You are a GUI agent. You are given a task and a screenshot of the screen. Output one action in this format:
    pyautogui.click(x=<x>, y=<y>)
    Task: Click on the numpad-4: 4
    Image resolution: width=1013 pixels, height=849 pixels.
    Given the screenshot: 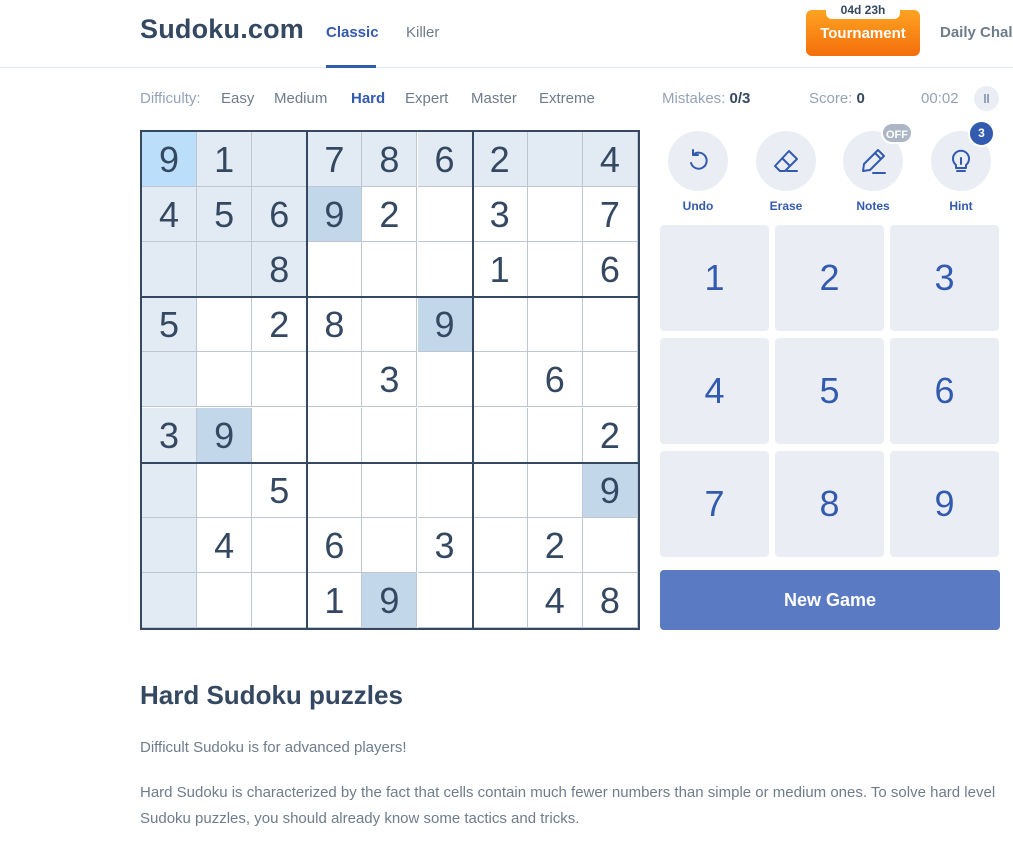 What is the action you would take?
    pyautogui.click(x=714, y=391)
    